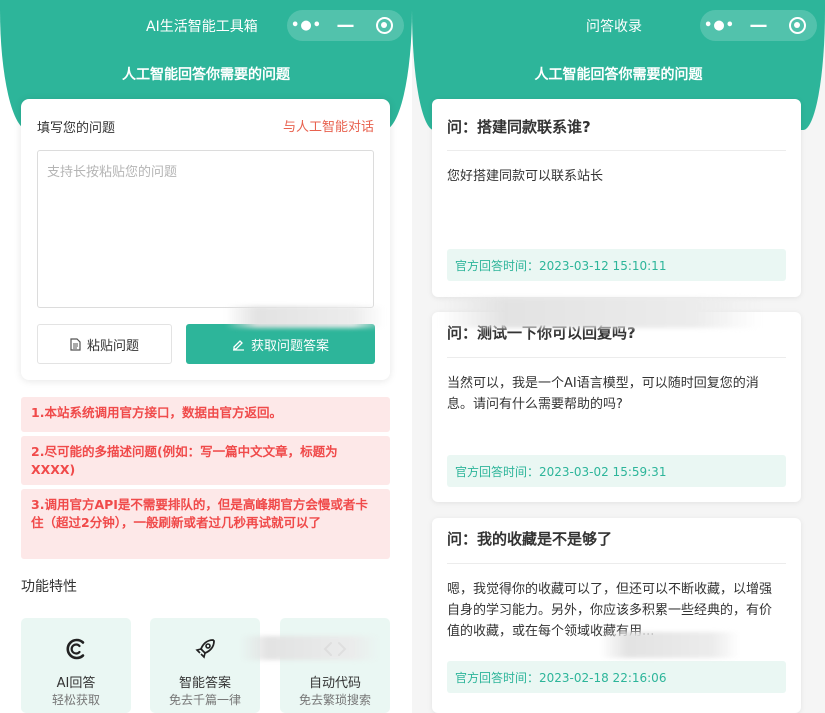 Image resolution: width=825 pixels, height=713 pixels. I want to click on ai-c-icon, so click(76, 649).